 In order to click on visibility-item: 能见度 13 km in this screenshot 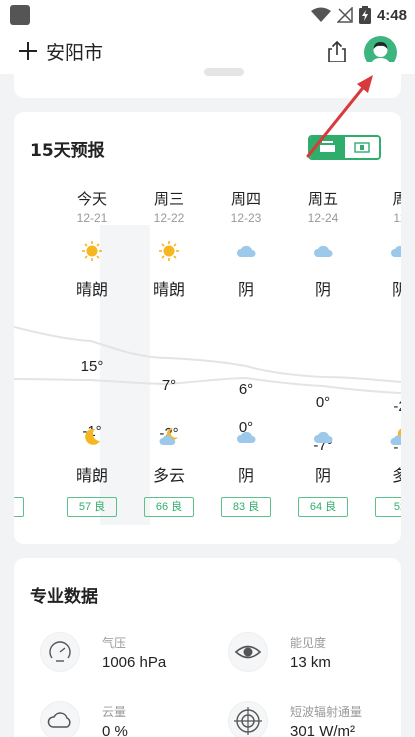, I will do `click(313, 657)`.